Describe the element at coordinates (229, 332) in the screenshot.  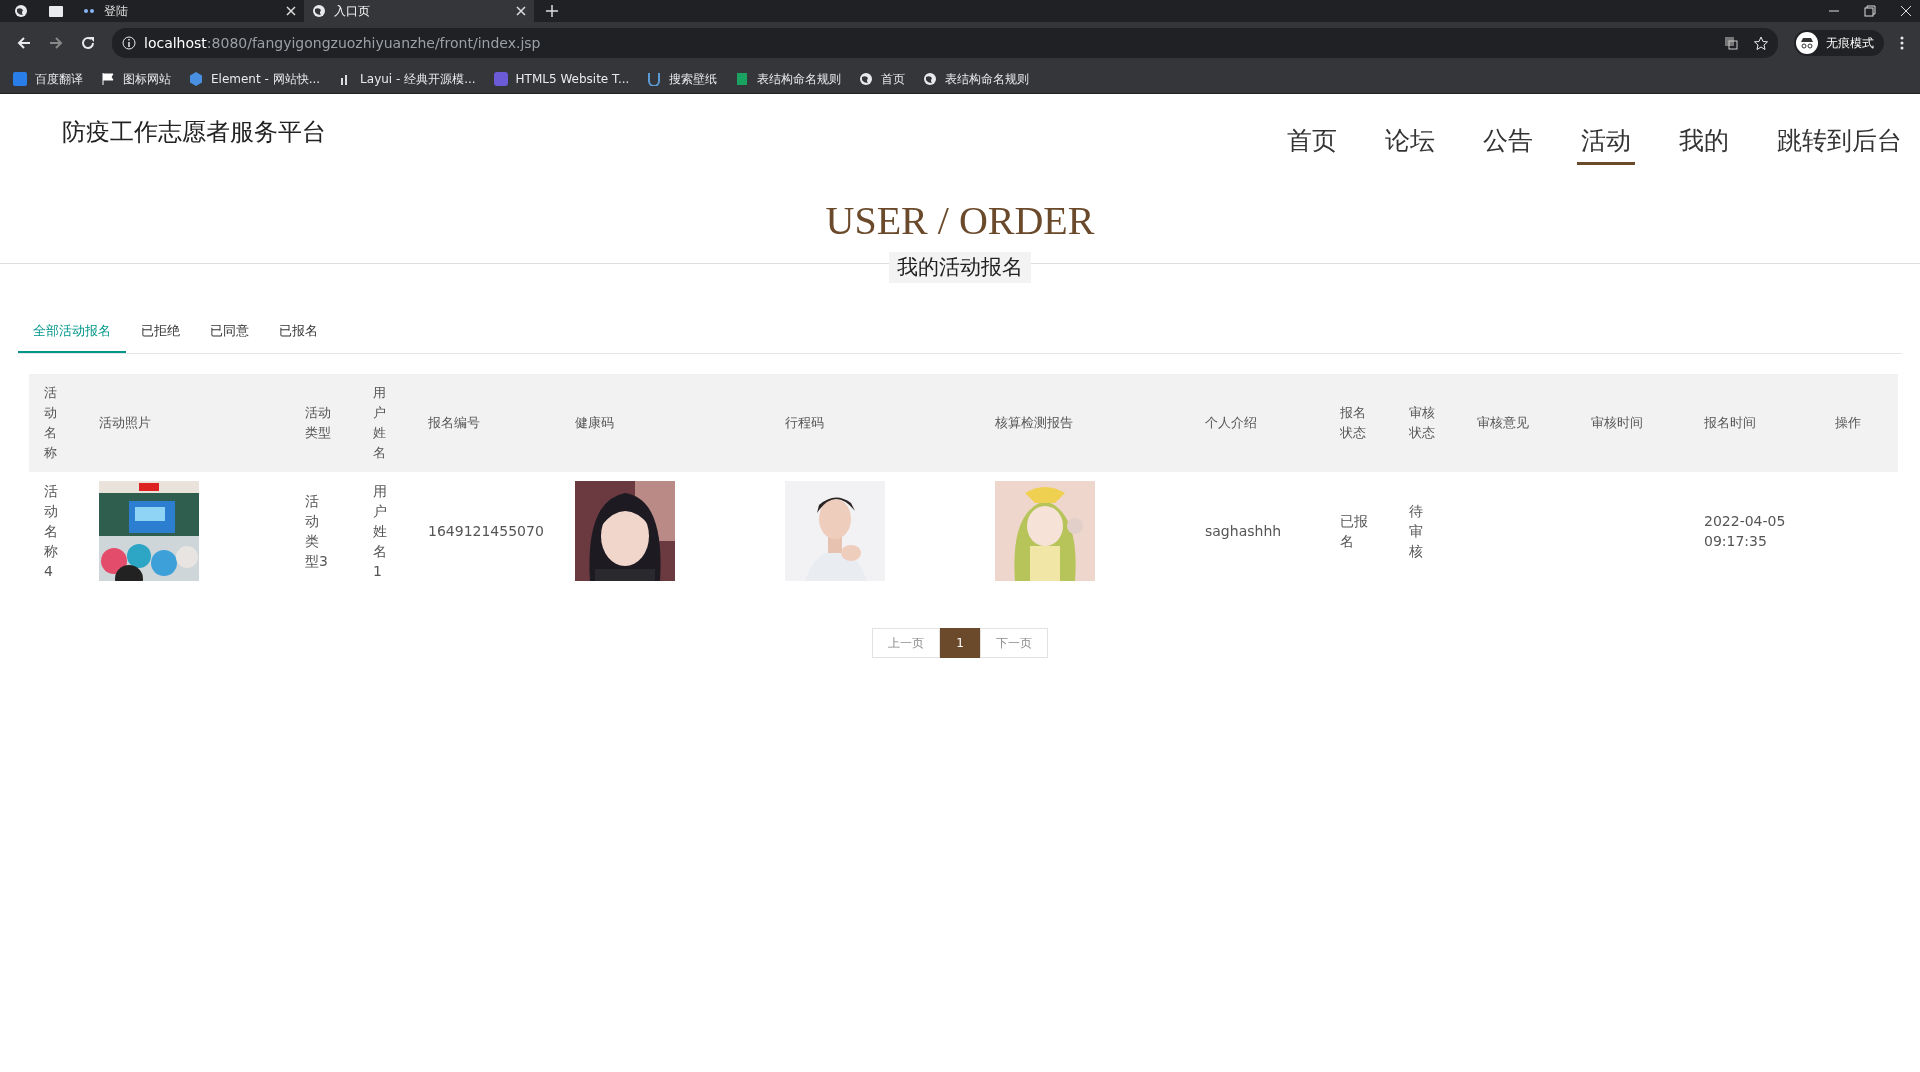
I see `filter-tab: 已同意` at that location.